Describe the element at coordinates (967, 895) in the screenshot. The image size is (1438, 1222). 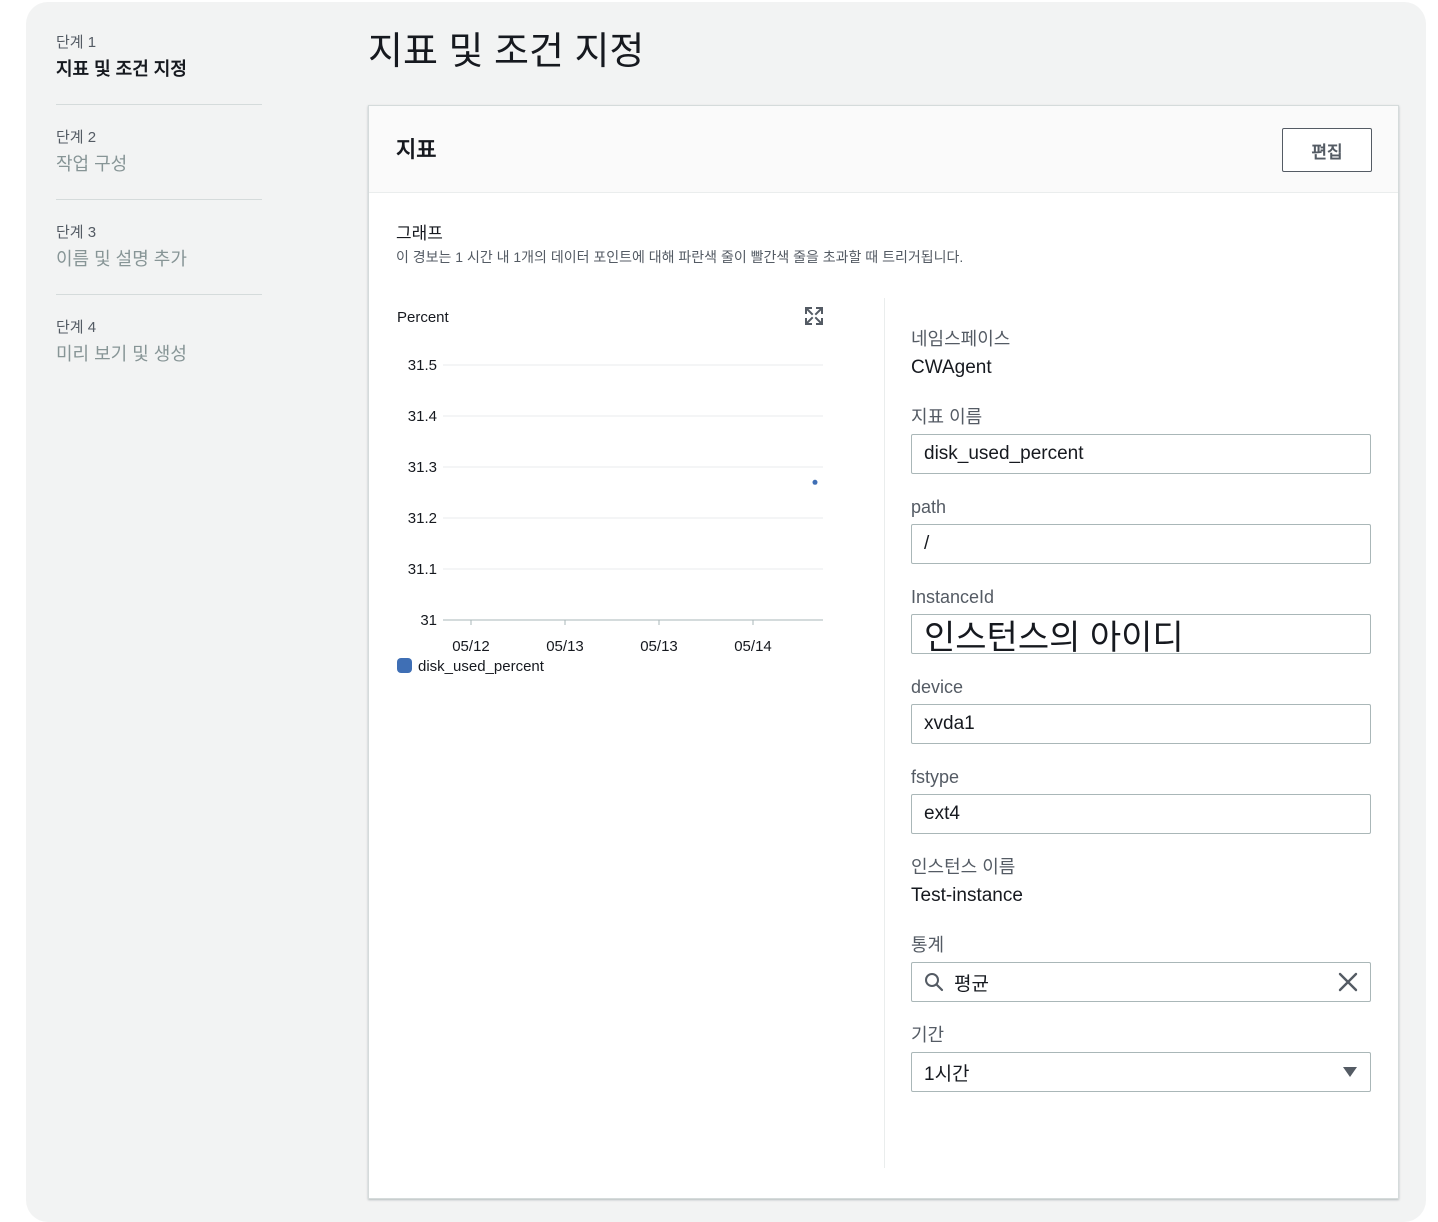
I see `instance-name-value: Test-instance` at that location.